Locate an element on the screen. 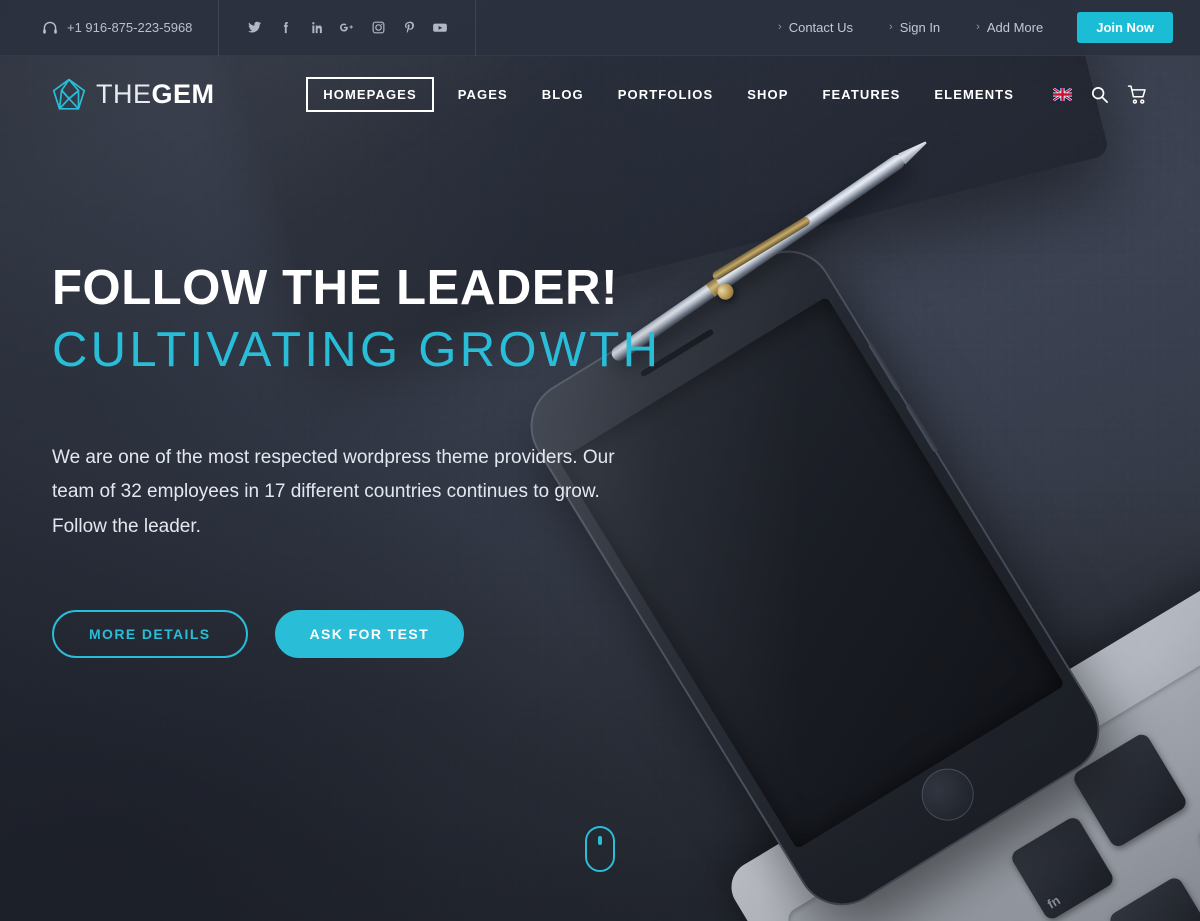 Image resolution: width=1200 pixels, height=921 pixels. logo: THEGEM is located at coordinates (107, 94).